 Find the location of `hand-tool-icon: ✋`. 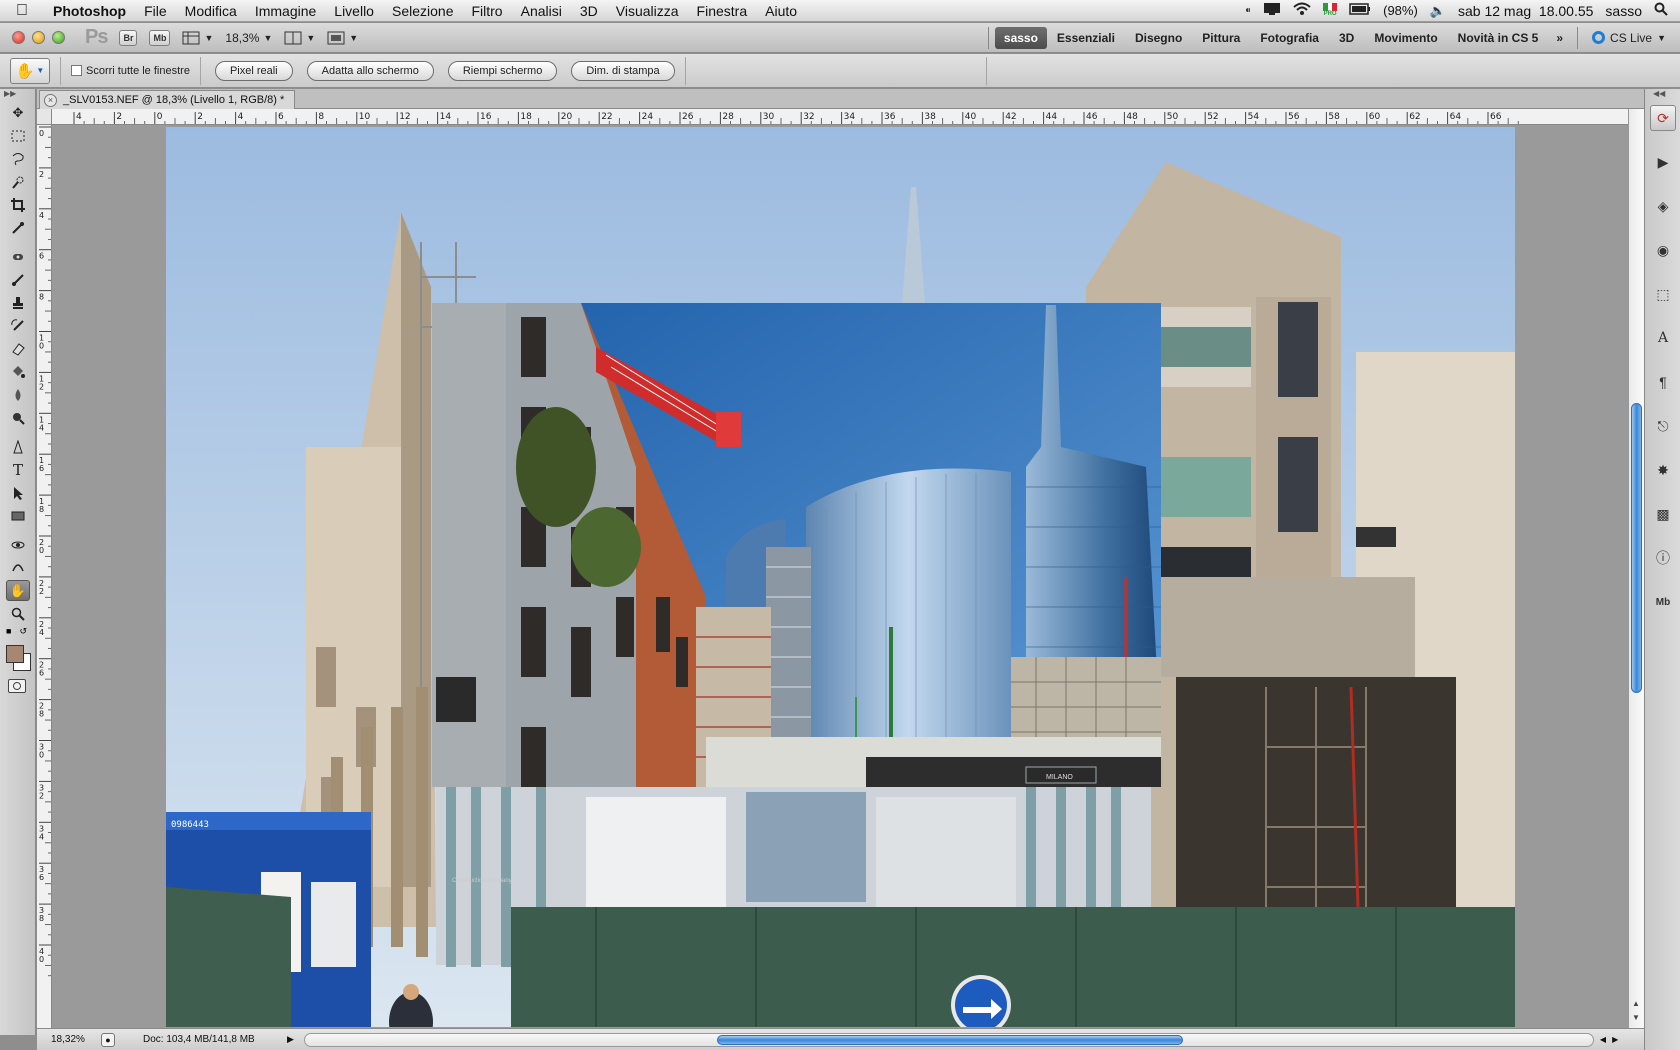

hand-tool-icon: ✋ is located at coordinates (18, 590).